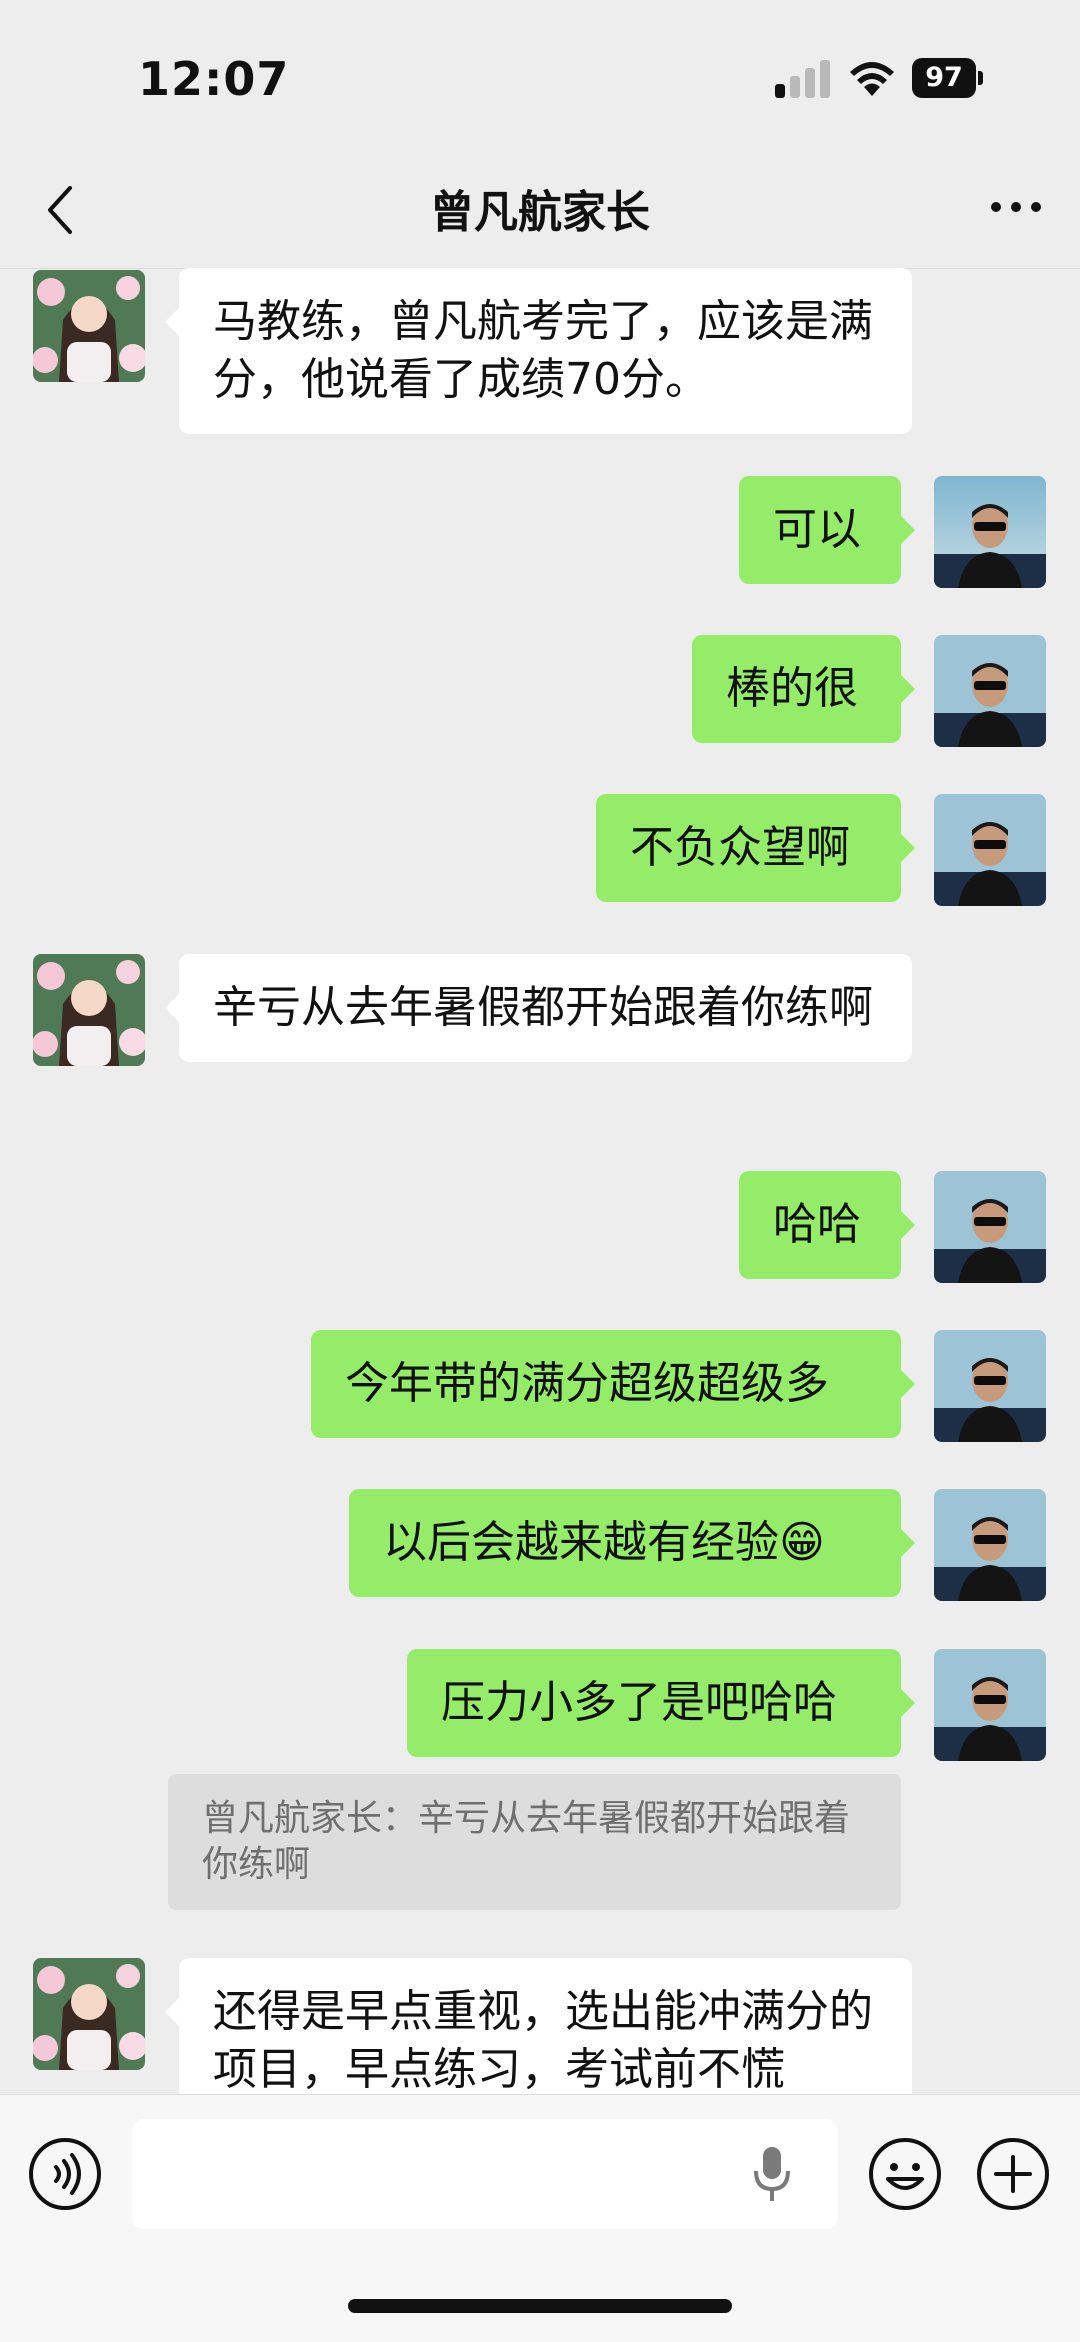 The height and width of the screenshot is (2342, 1080). Describe the element at coordinates (944, 78) in the screenshot. I see `battery-level: 97` at that location.